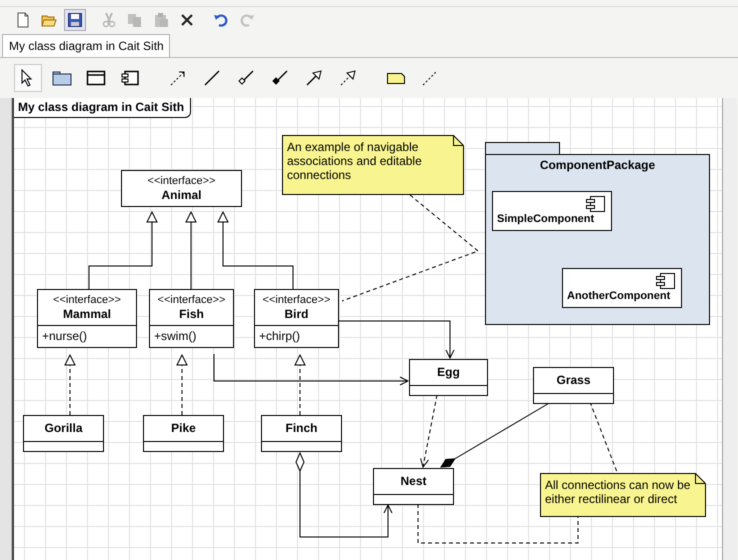  Describe the element at coordinates (448, 372) in the screenshot. I see `class-name: Egg` at that location.